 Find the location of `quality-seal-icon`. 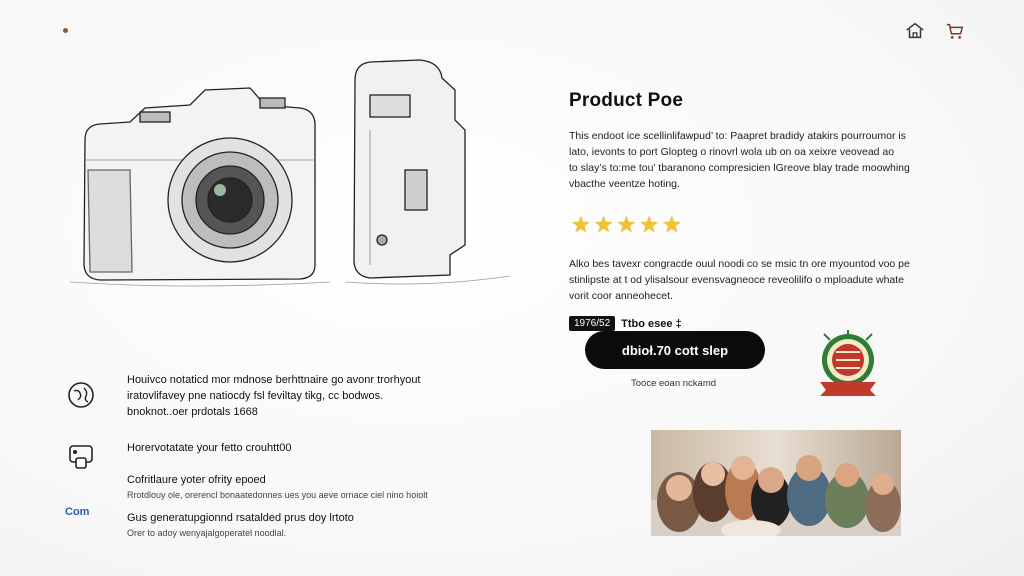

quality-seal-icon is located at coordinates (848, 363).